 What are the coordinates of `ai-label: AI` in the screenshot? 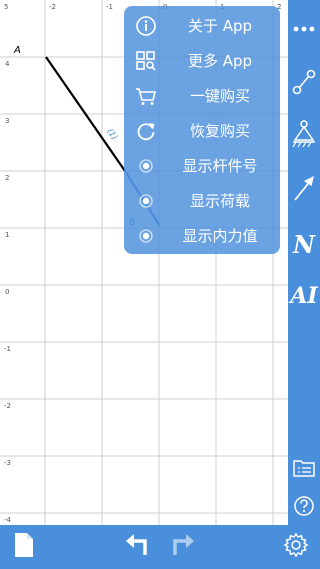 It's located at (304, 296).